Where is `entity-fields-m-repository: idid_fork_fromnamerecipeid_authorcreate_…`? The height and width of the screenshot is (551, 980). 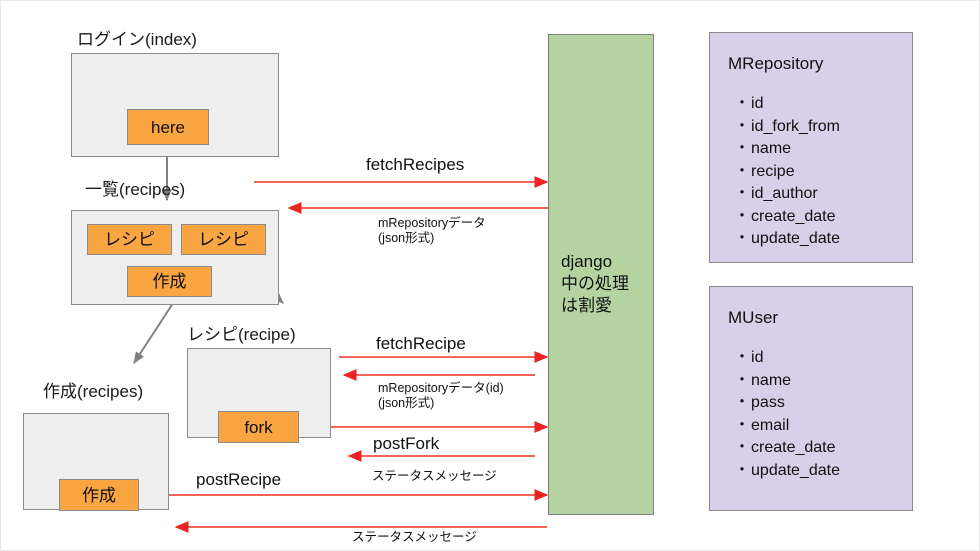 entity-fields-m-repository: idid_fork_fromnamerecipeid_authorcreate_… is located at coordinates (787, 172).